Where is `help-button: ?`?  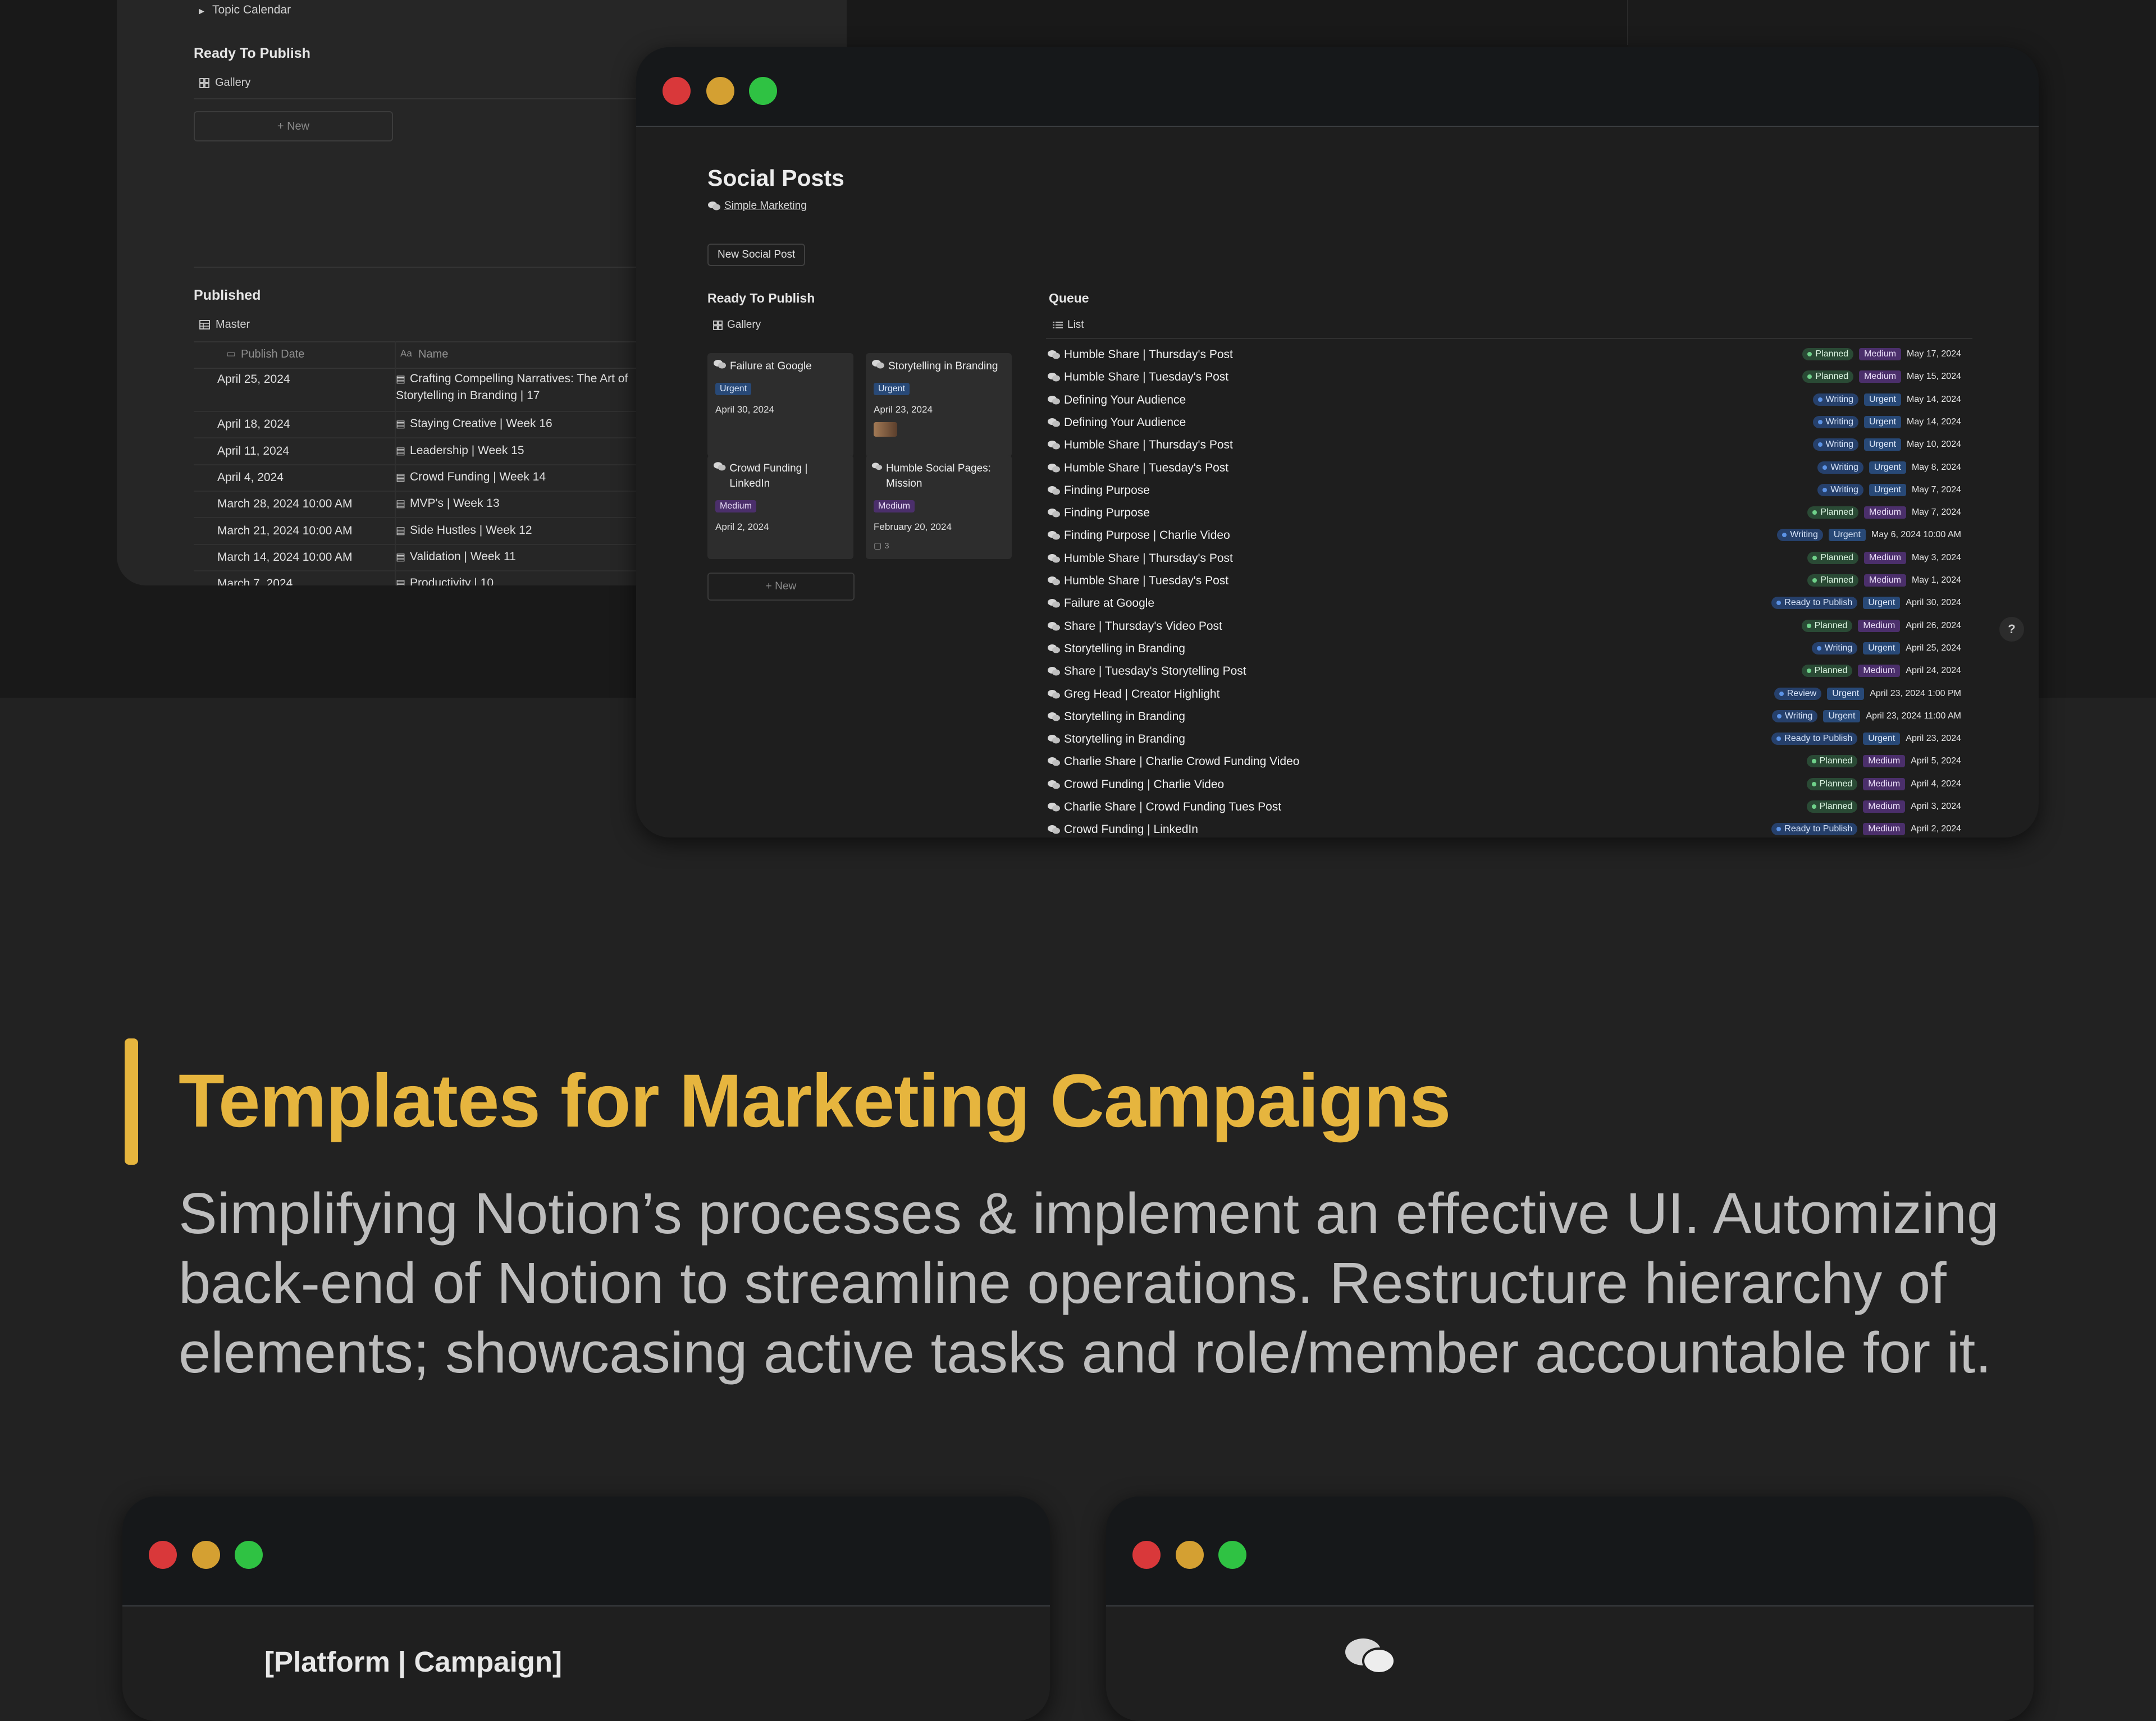 help-button: ? is located at coordinates (2011, 629).